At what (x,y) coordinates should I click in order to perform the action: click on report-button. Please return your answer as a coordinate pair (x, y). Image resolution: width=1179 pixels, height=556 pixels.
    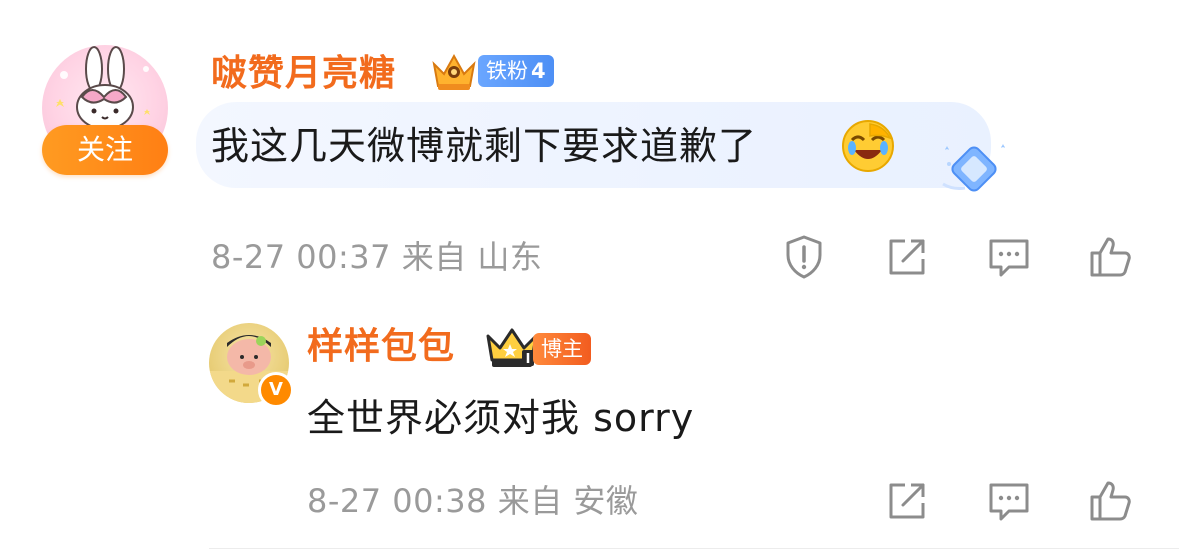
    Looking at the image, I should click on (804, 257).